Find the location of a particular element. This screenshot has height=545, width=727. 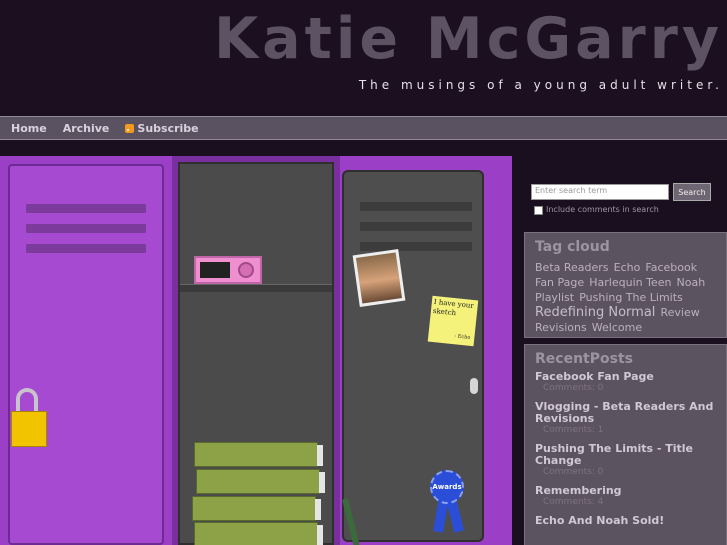

site-title: Katie McGarry is located at coordinates (468, 39).